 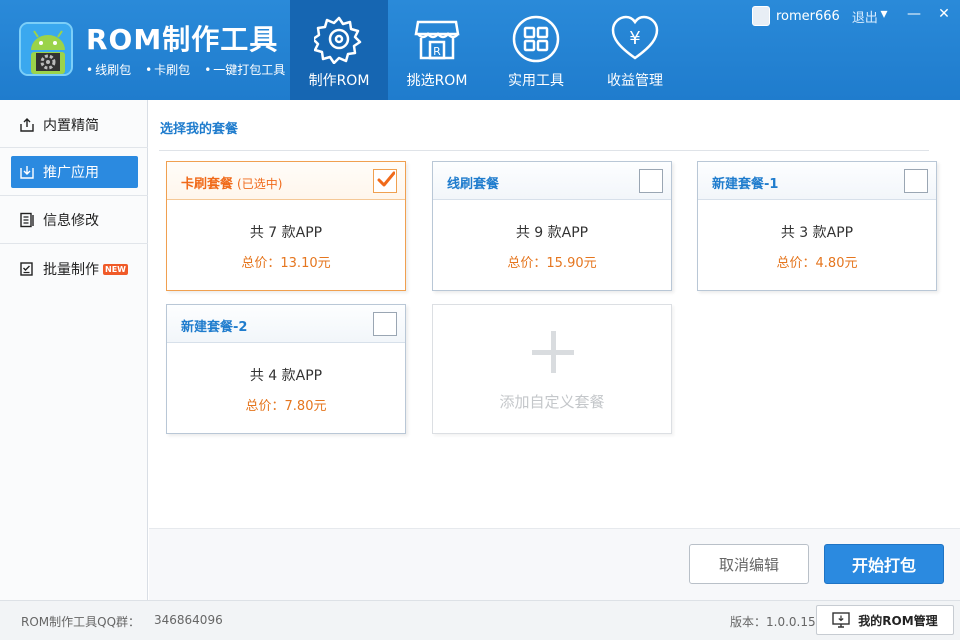 What do you see at coordinates (552, 233) in the screenshot?
I see `package-app-count: 共 9 款APP` at bounding box center [552, 233].